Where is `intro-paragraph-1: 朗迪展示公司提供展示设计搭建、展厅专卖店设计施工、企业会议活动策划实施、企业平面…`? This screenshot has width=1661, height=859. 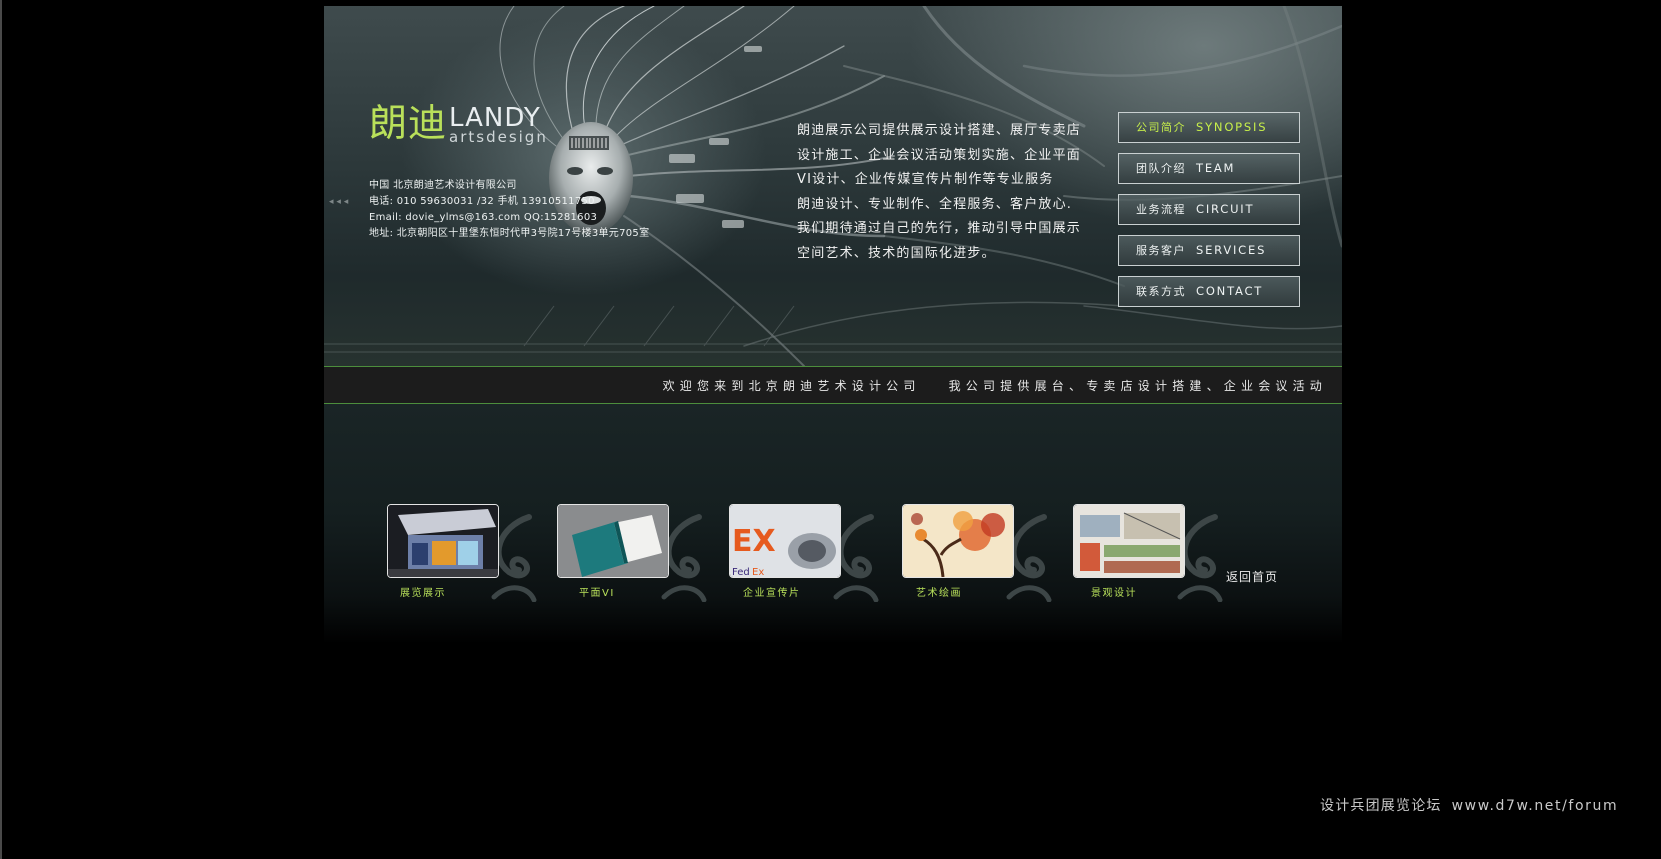 intro-paragraph-1: 朗迪展示公司提供展示设计搭建、展厅专卖店设计施工、企业会议活动策划实施、企业平面… is located at coordinates (939, 155).